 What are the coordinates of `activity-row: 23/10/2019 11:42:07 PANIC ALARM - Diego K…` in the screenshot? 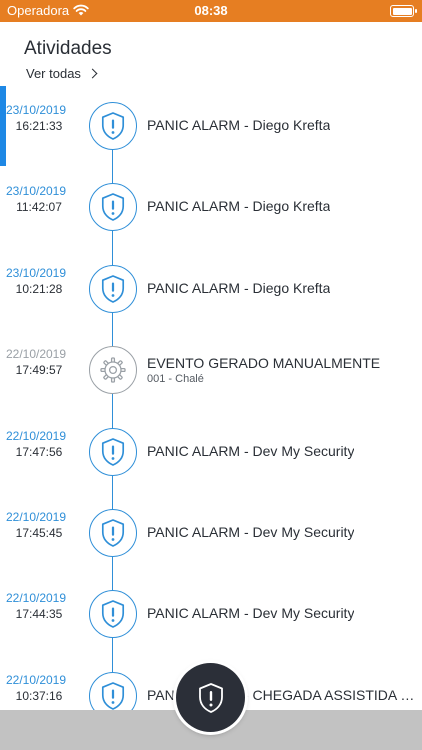 It's located at (211, 208).